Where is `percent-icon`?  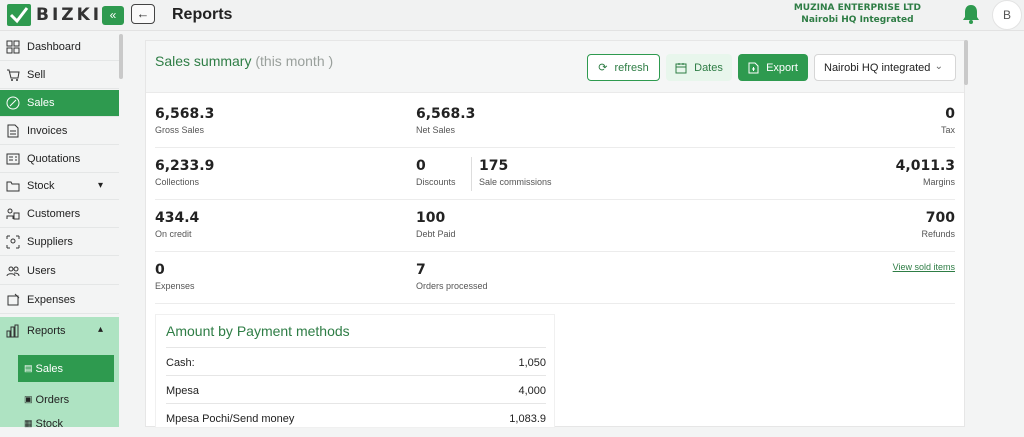
percent-icon is located at coordinates (13, 103).